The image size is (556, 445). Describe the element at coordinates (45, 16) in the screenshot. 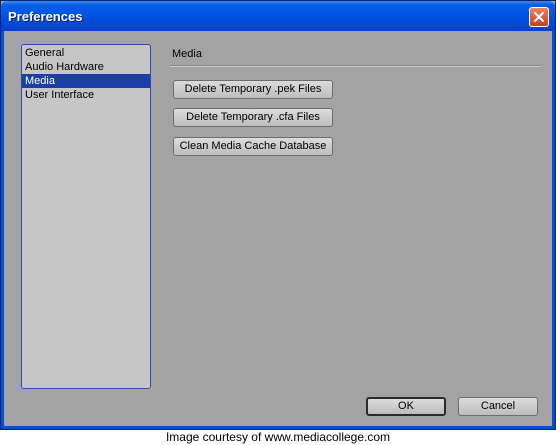

I see `window-title: Preferences` at that location.